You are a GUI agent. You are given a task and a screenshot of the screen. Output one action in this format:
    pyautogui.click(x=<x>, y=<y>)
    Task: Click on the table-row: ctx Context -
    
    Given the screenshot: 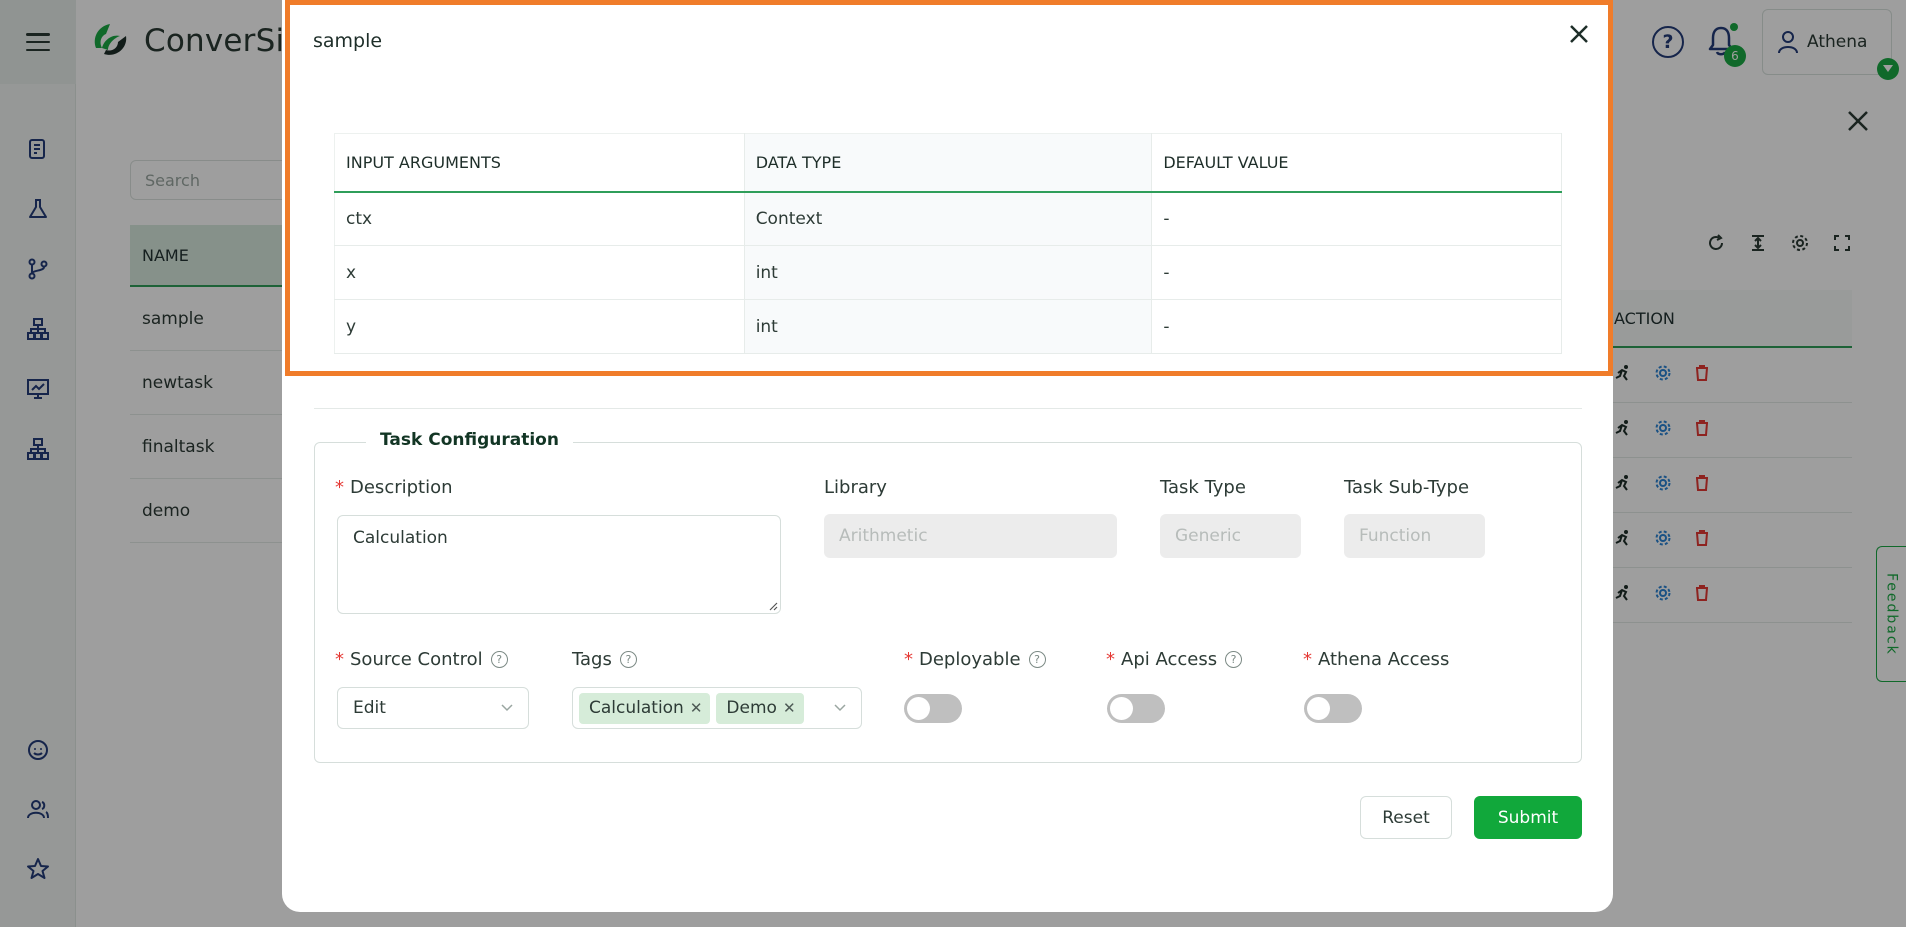 What is the action you would take?
    pyautogui.click(x=948, y=218)
    